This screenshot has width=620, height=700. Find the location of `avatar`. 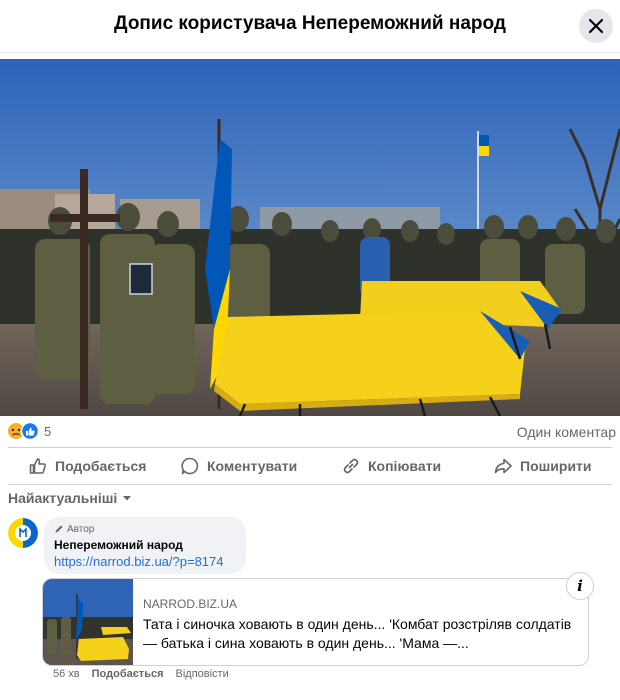

avatar is located at coordinates (23, 533).